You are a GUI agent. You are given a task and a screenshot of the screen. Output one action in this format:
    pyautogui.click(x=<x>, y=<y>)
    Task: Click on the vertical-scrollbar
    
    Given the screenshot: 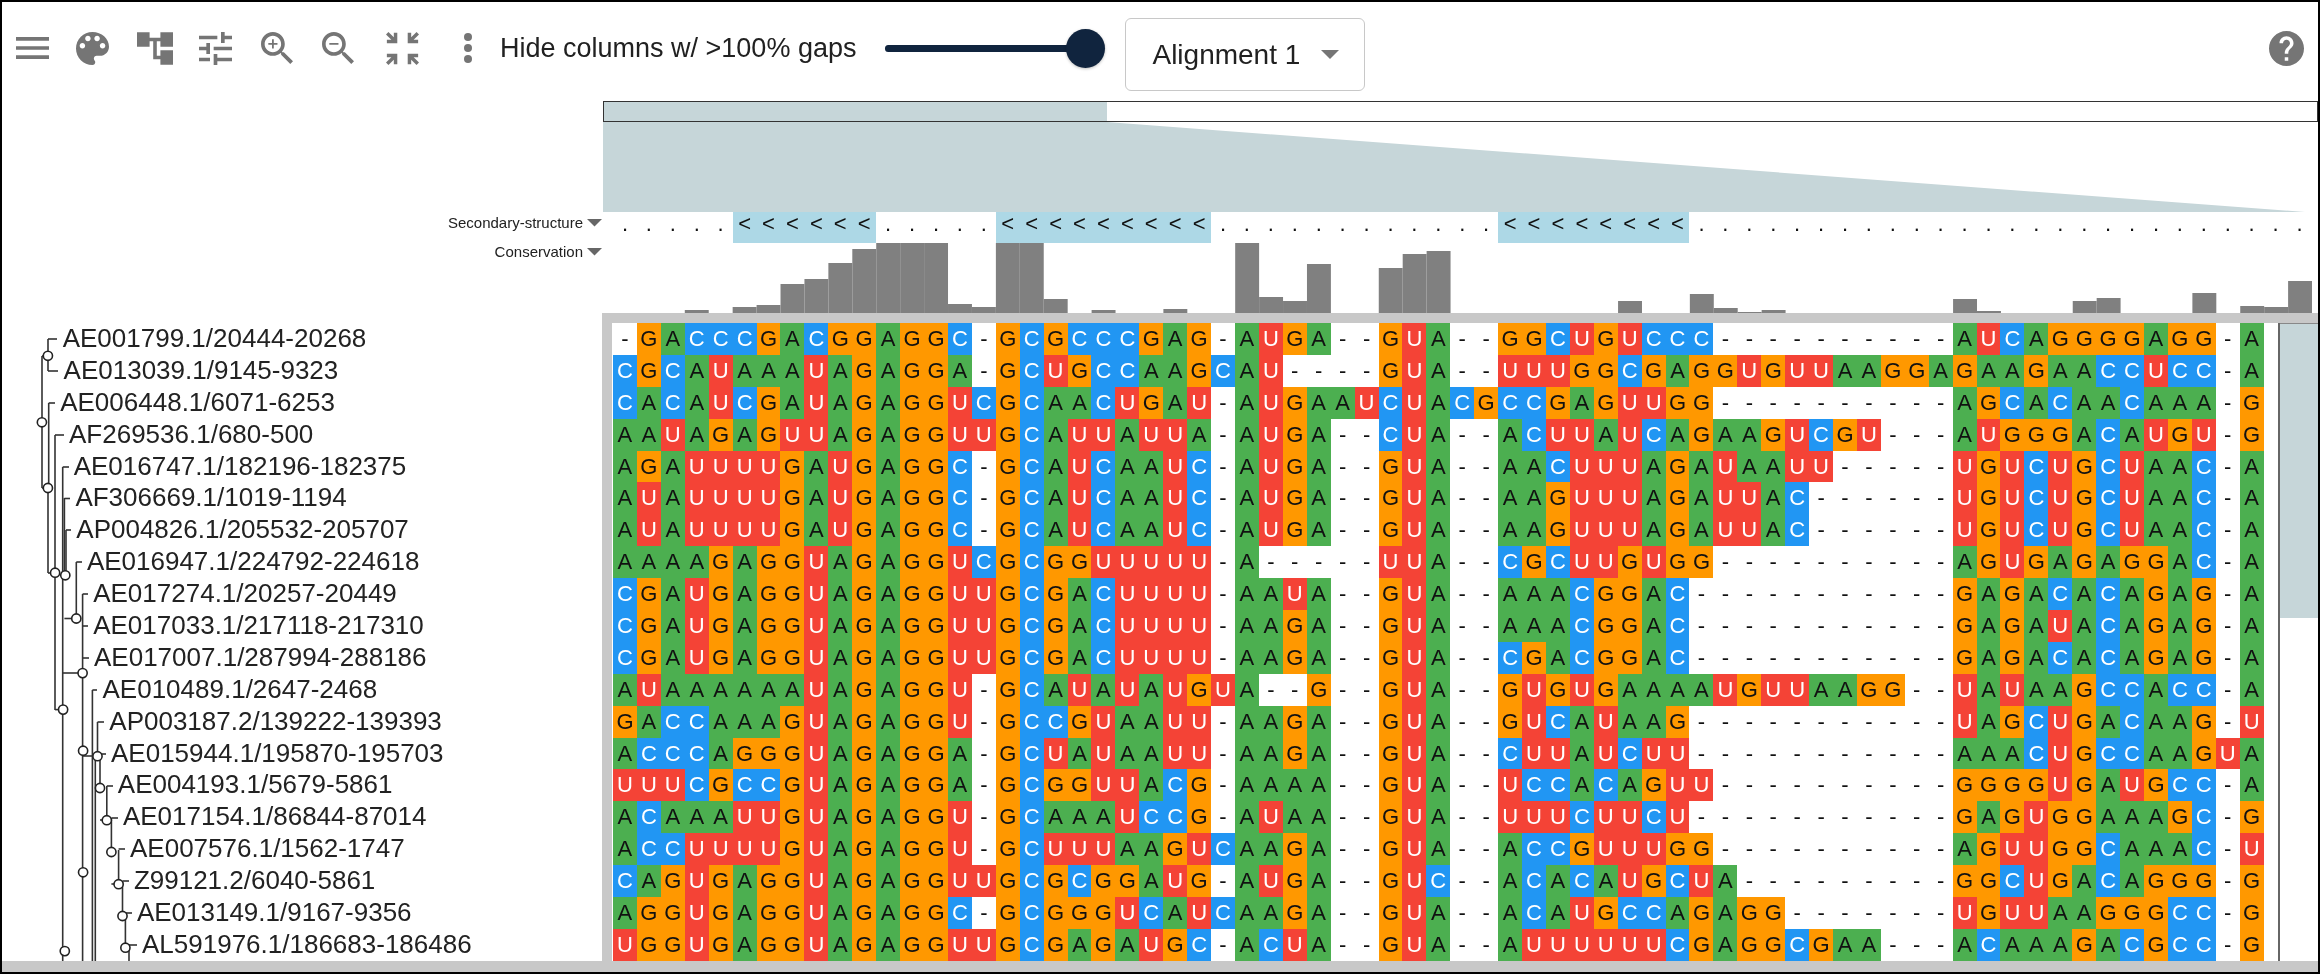 What is the action you would take?
    pyautogui.click(x=2298, y=642)
    